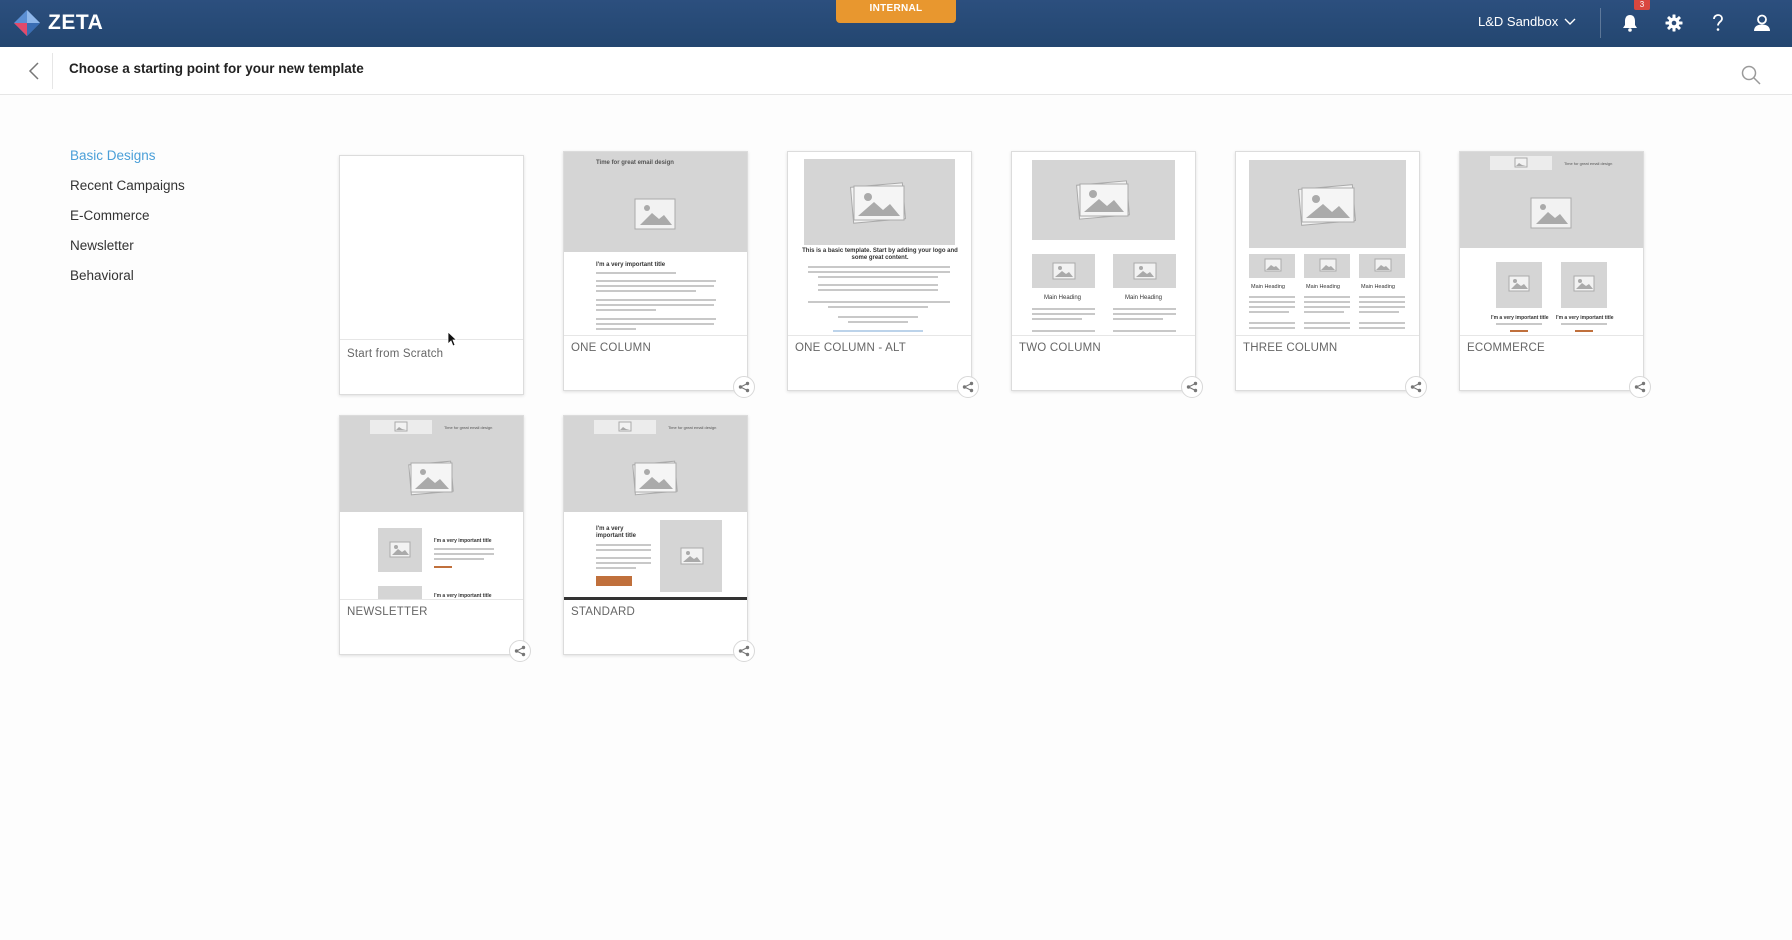 This screenshot has width=1792, height=940. Describe the element at coordinates (611, 348) in the screenshot. I see `template-label: ONE COLUMN` at that location.